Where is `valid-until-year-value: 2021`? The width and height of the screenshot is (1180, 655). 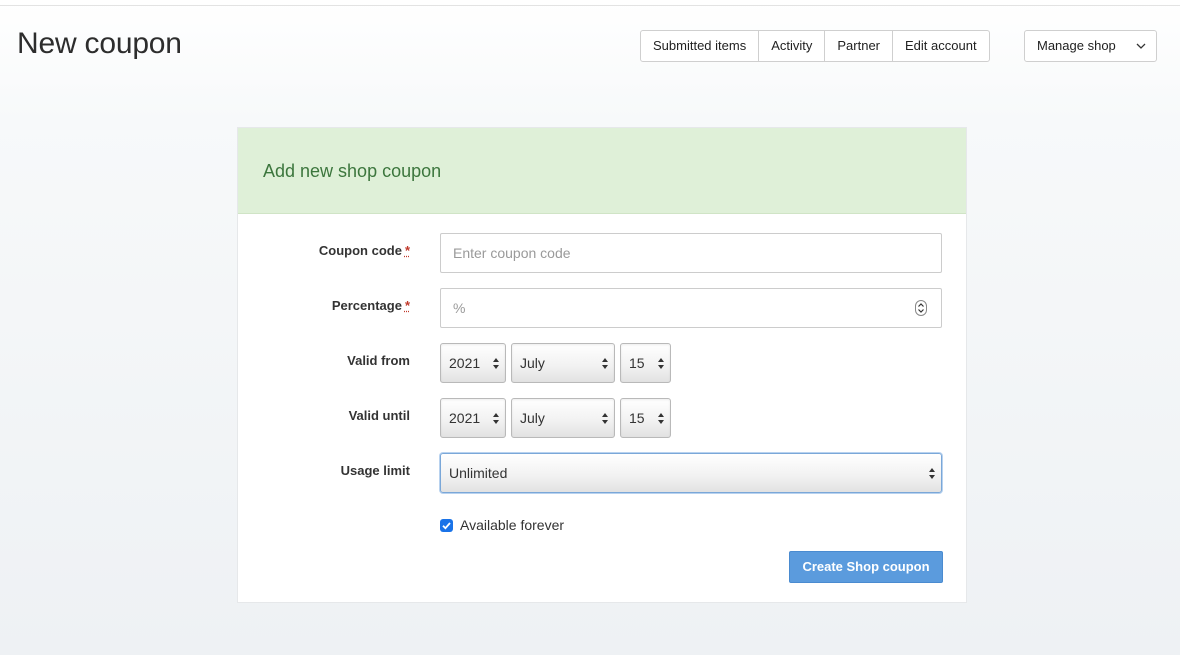
valid-until-year-value: 2021 is located at coordinates (465, 418).